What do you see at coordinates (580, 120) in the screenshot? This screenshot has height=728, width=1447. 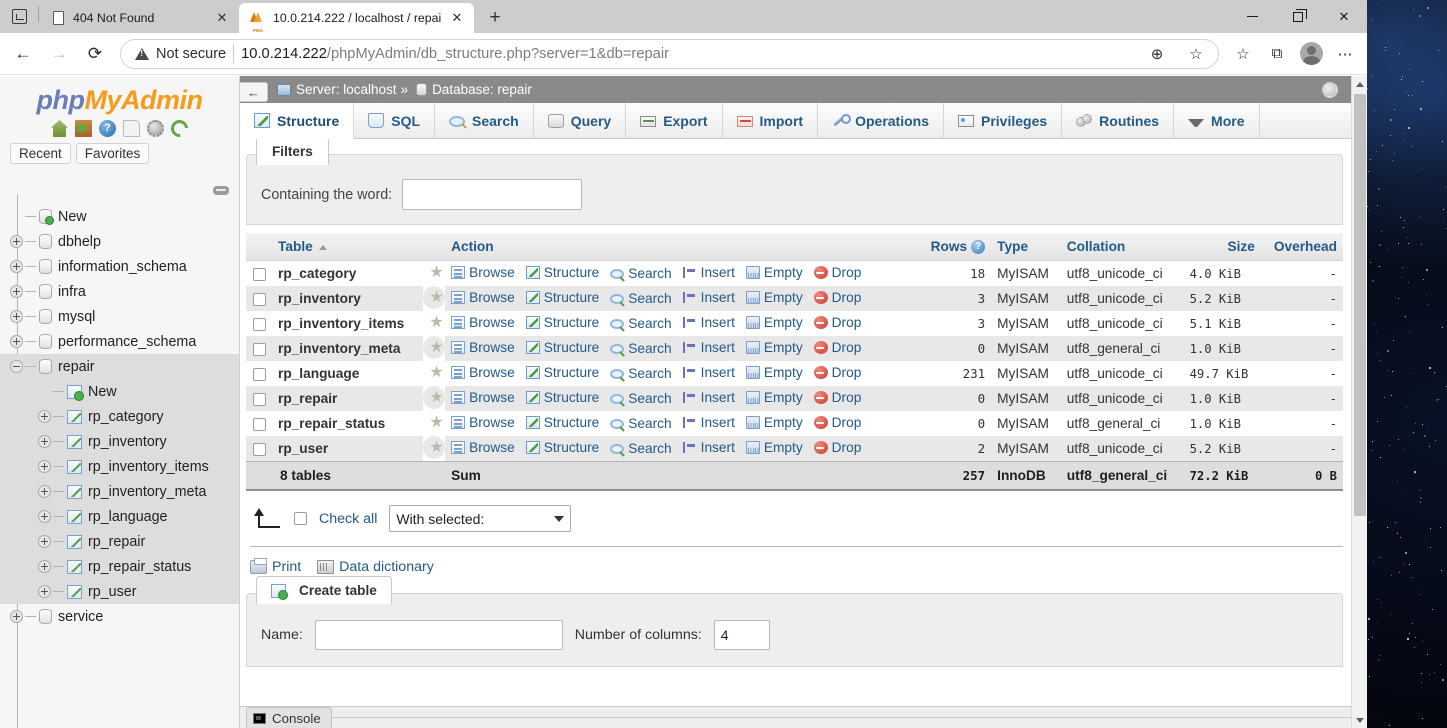 I see `tab-query: Query` at bounding box center [580, 120].